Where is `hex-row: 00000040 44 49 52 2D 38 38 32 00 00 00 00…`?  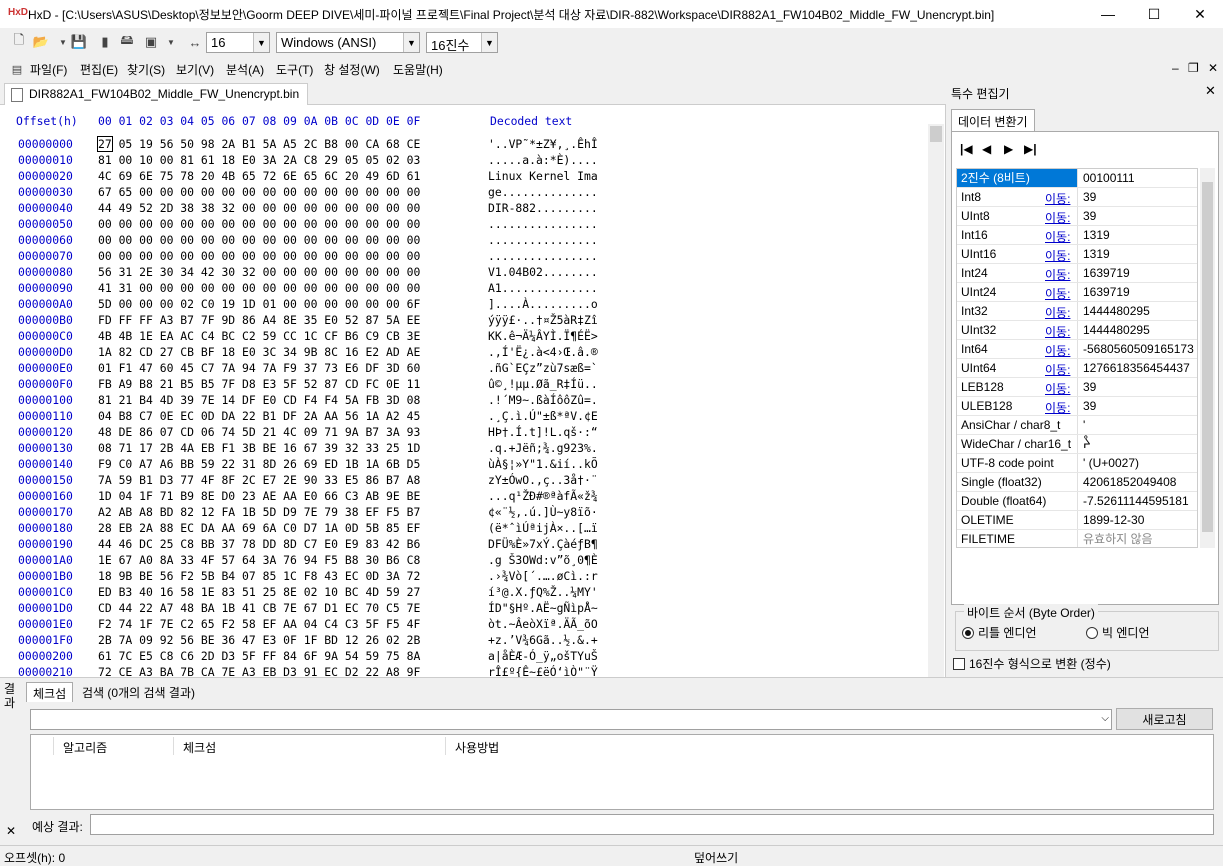
hex-row: 00000040 44 49 52 2D 38 38 32 00 00 00 00… is located at coordinates (473, 208).